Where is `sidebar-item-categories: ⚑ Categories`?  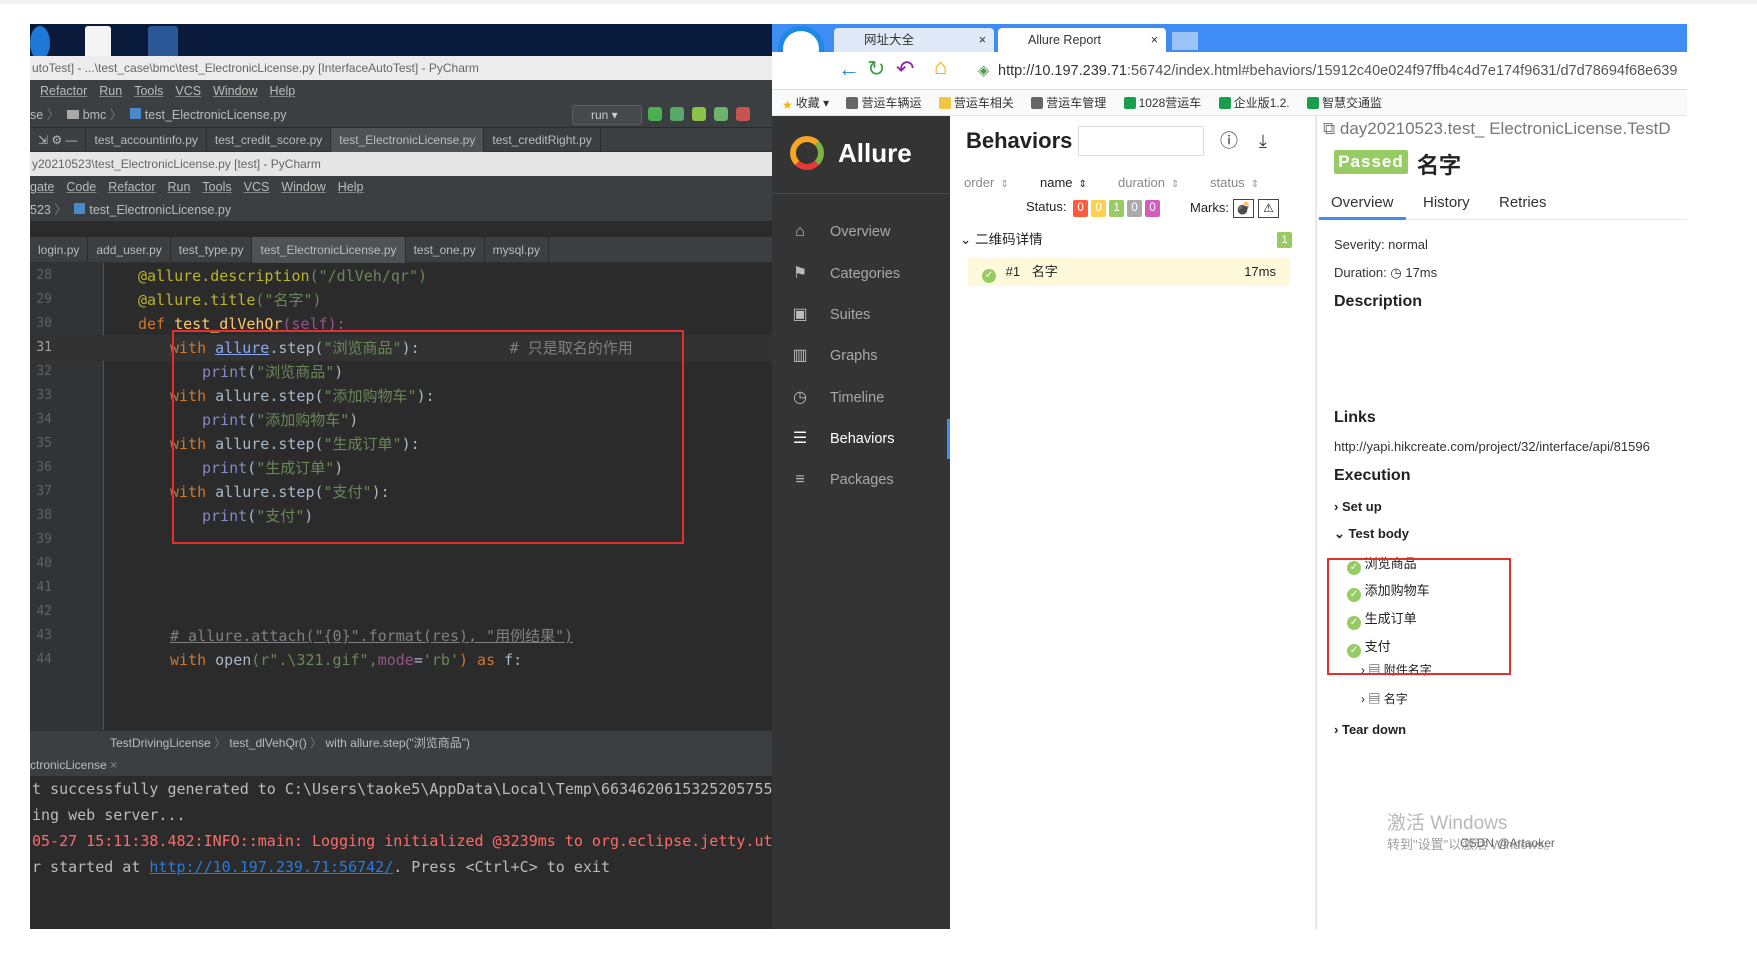 sidebar-item-categories: ⚑ Categories is located at coordinates (861, 274).